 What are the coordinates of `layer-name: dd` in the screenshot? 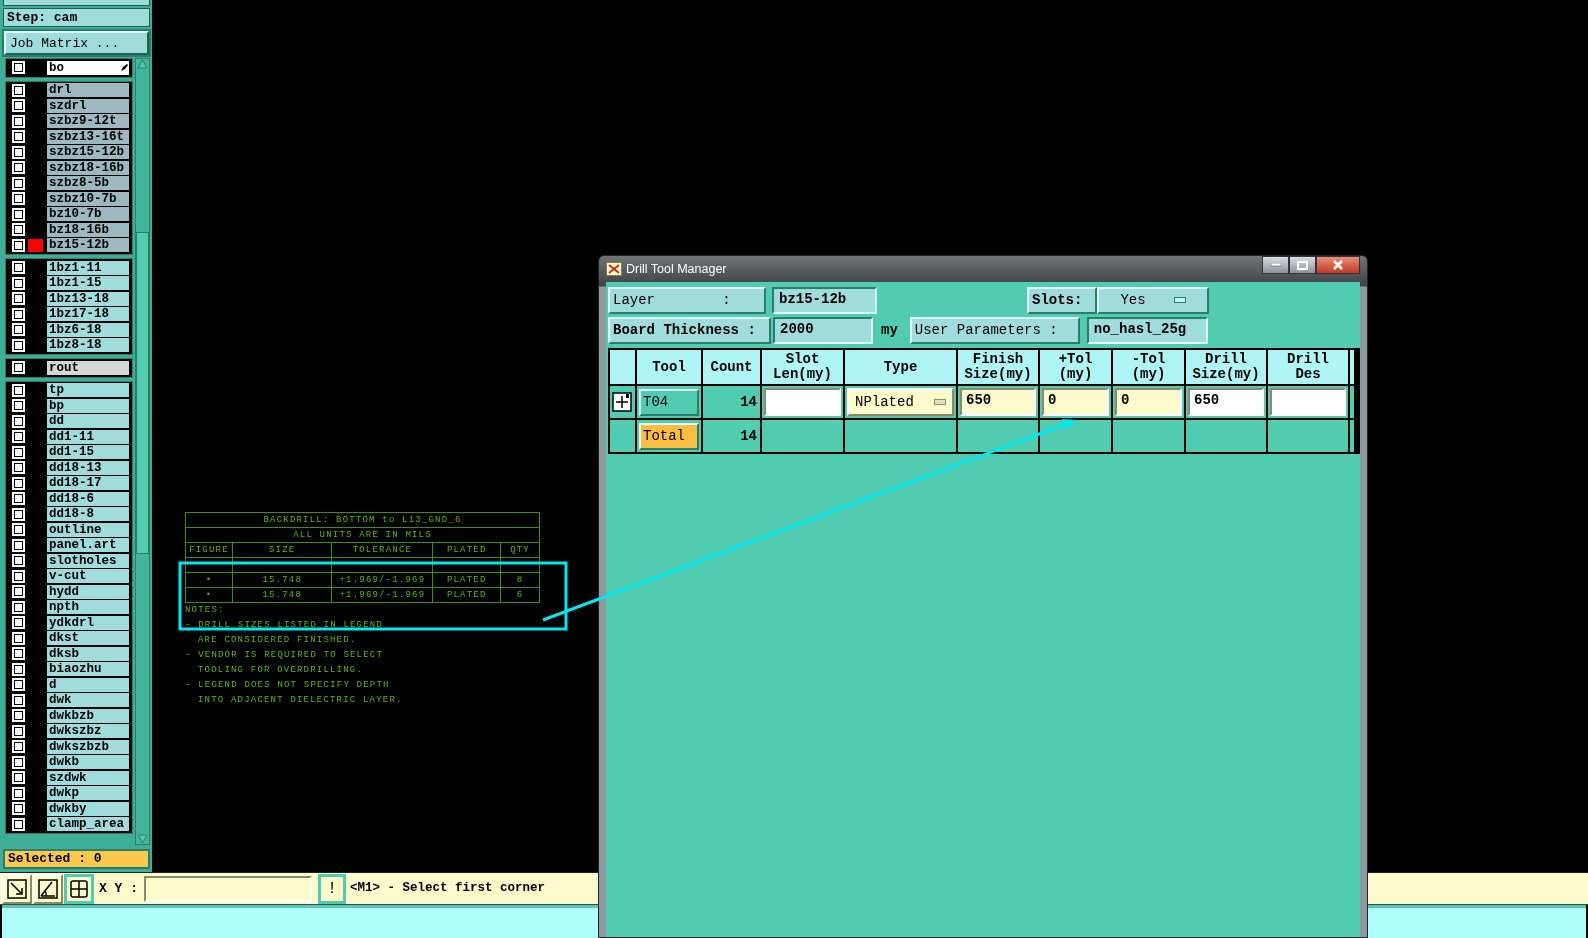 It's located at (88, 421).